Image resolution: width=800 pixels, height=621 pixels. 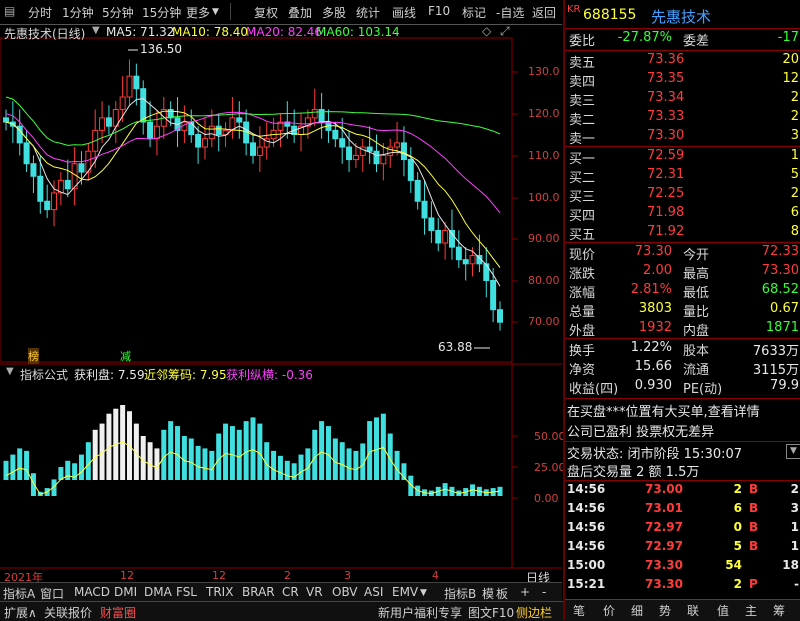 What do you see at coordinates (682, 118) in the screenshot?
I see `ask-row: 卖二 73.33 2` at bounding box center [682, 118].